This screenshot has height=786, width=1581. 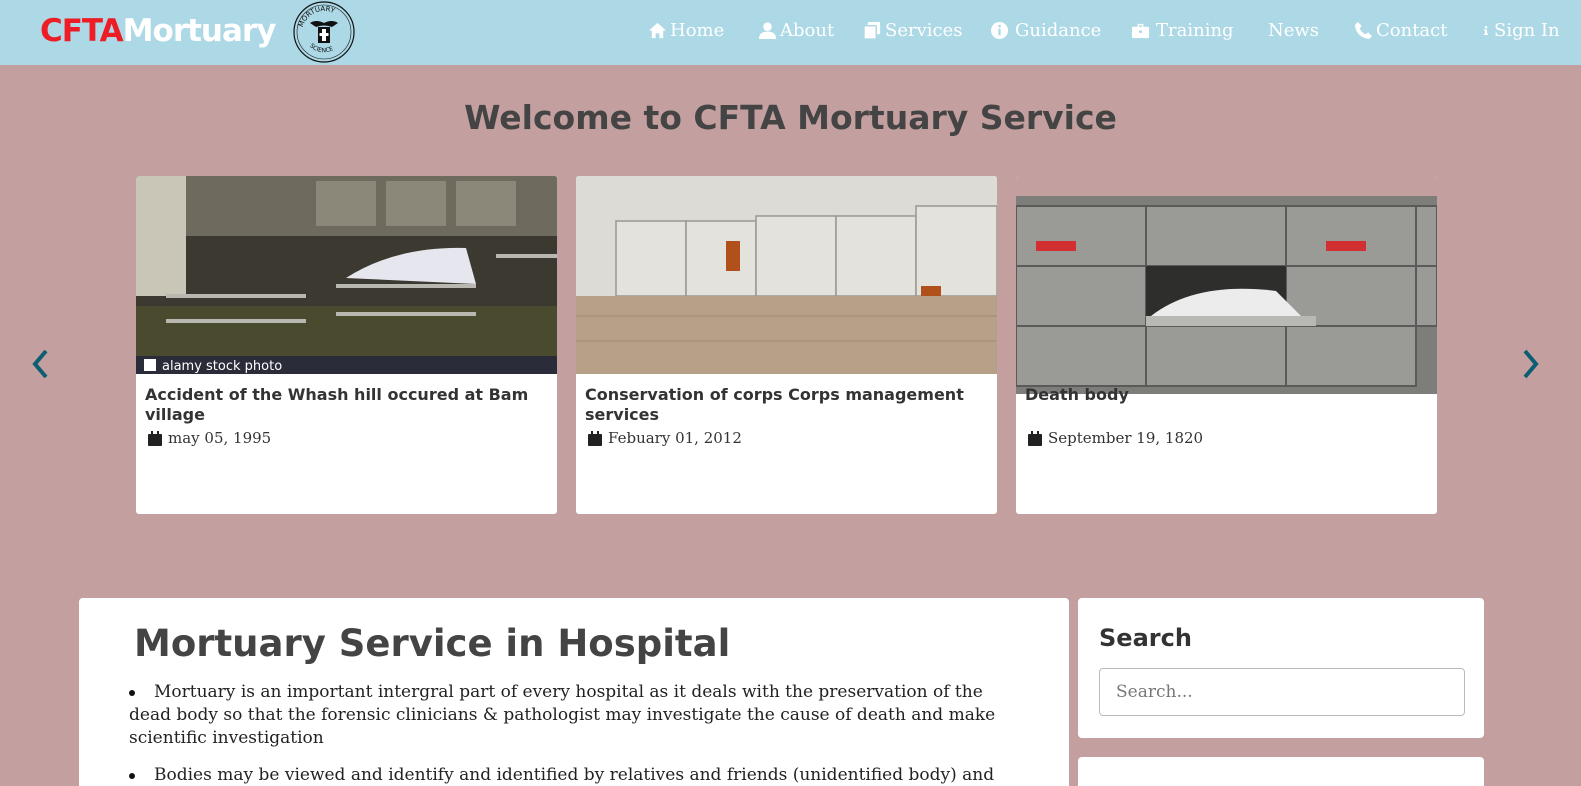 What do you see at coordinates (222, 366) in the screenshot?
I see `card-image-watermark: alamy stock photo` at bounding box center [222, 366].